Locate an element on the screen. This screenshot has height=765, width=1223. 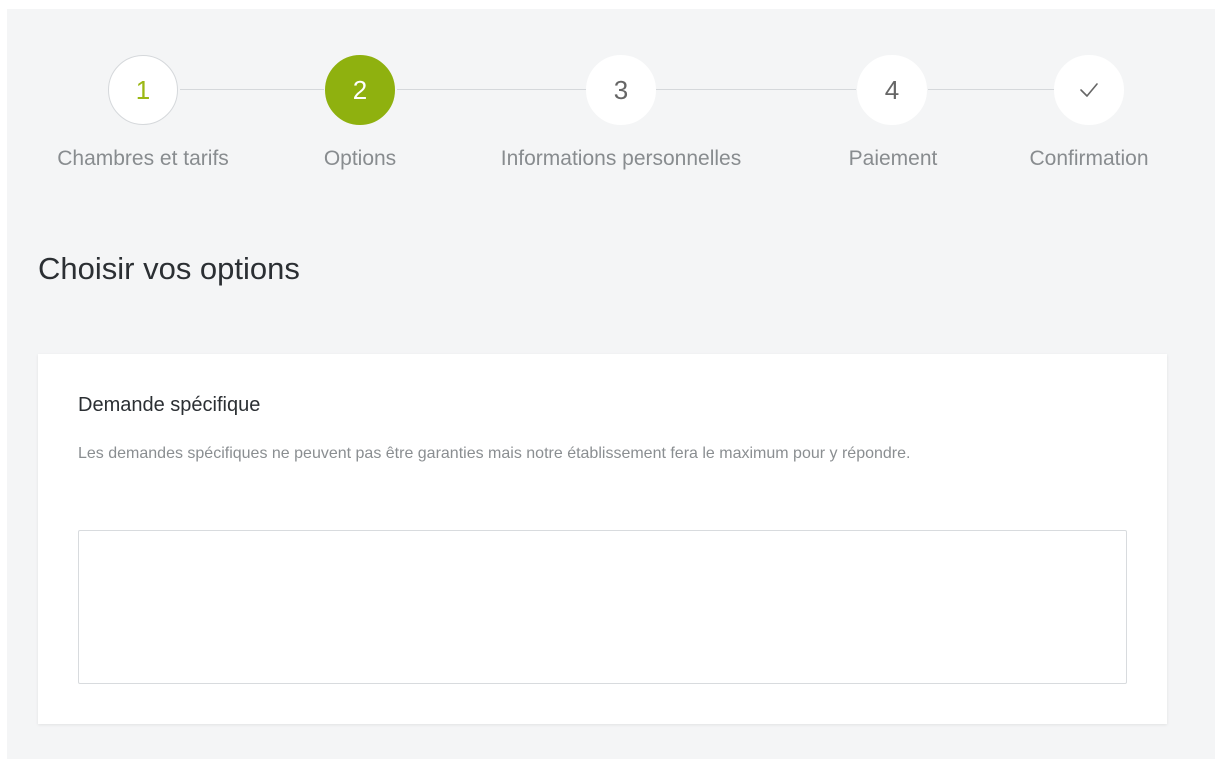
step-5-label: Confirmation is located at coordinates (1089, 158).